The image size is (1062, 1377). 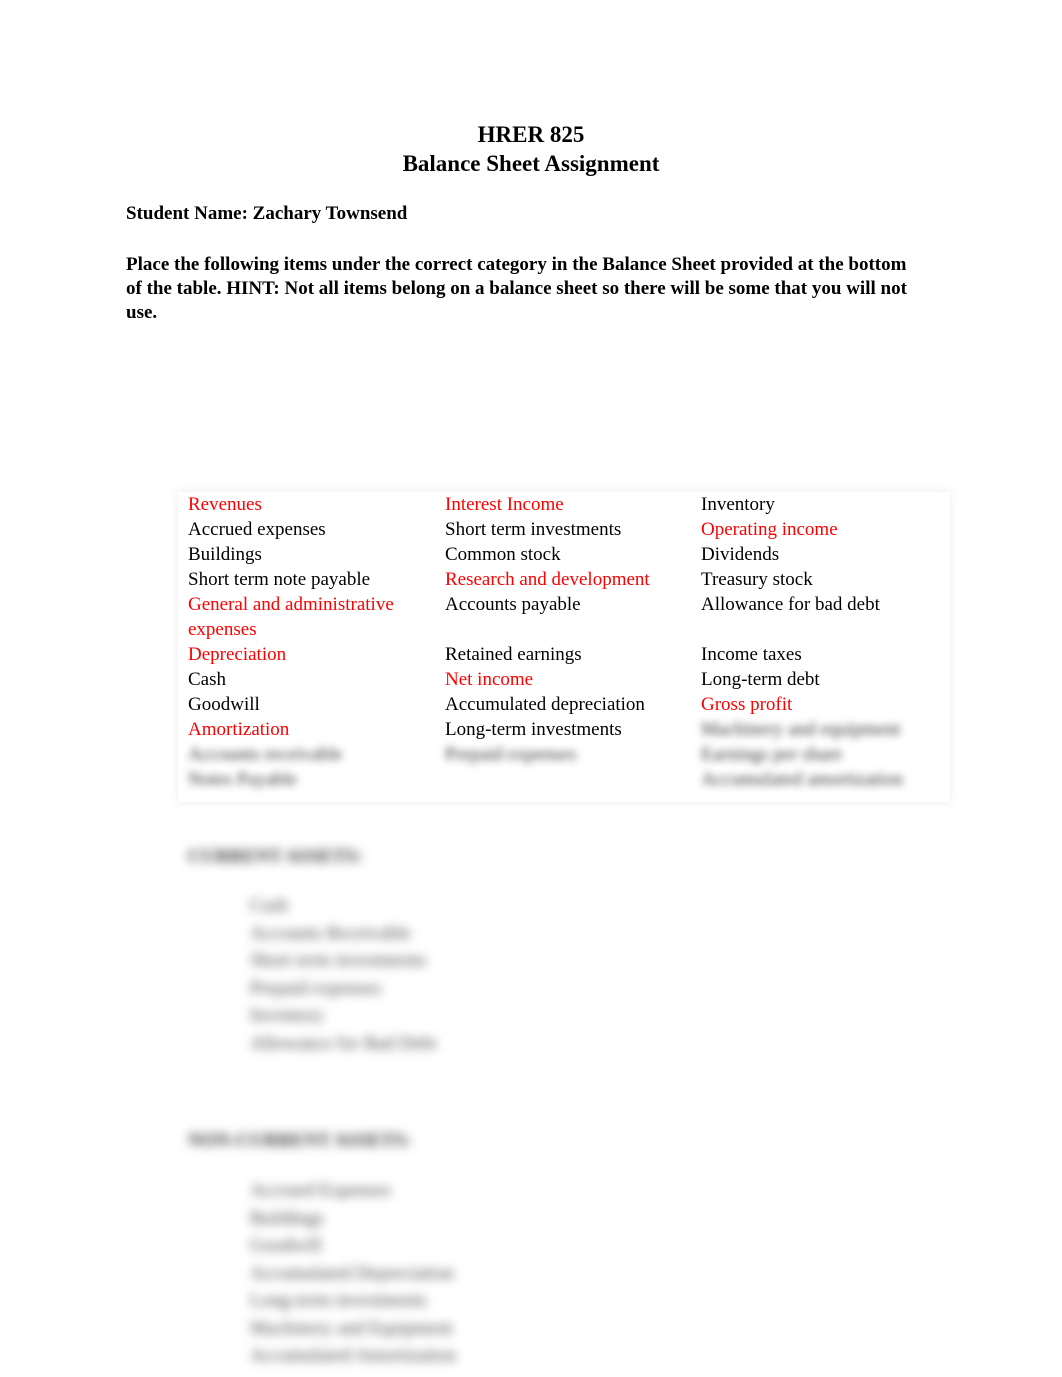 I want to click on table-cell: Long-term debt, so click(x=760, y=679).